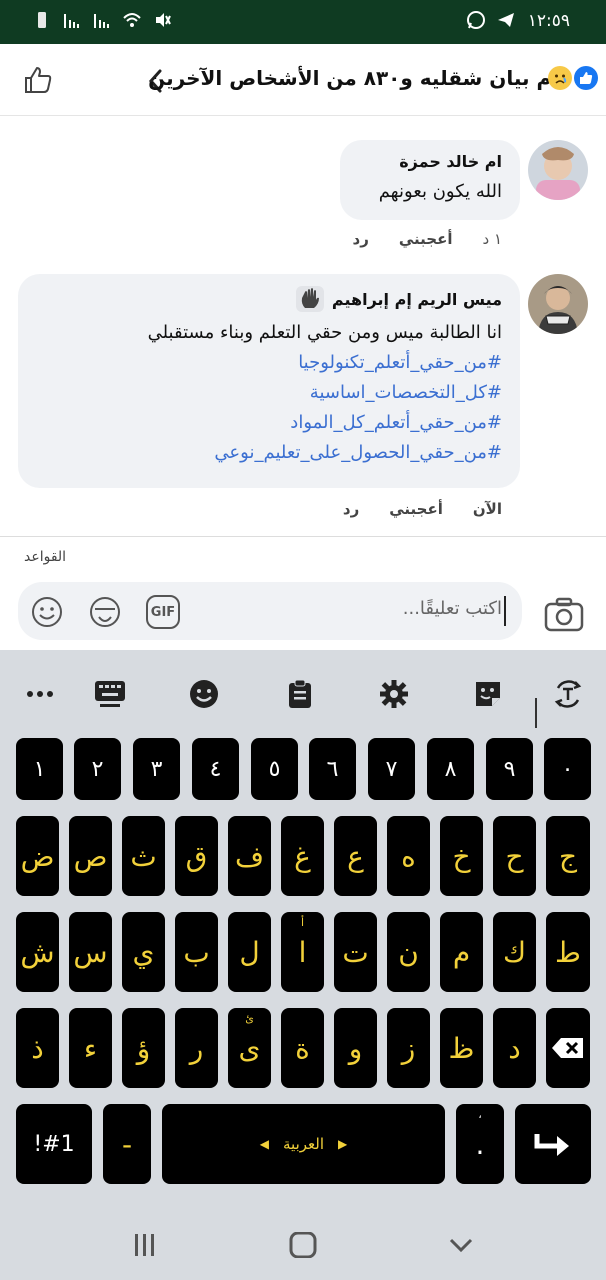  What do you see at coordinates (145, 1245) in the screenshot?
I see `recent-apps-icon` at bounding box center [145, 1245].